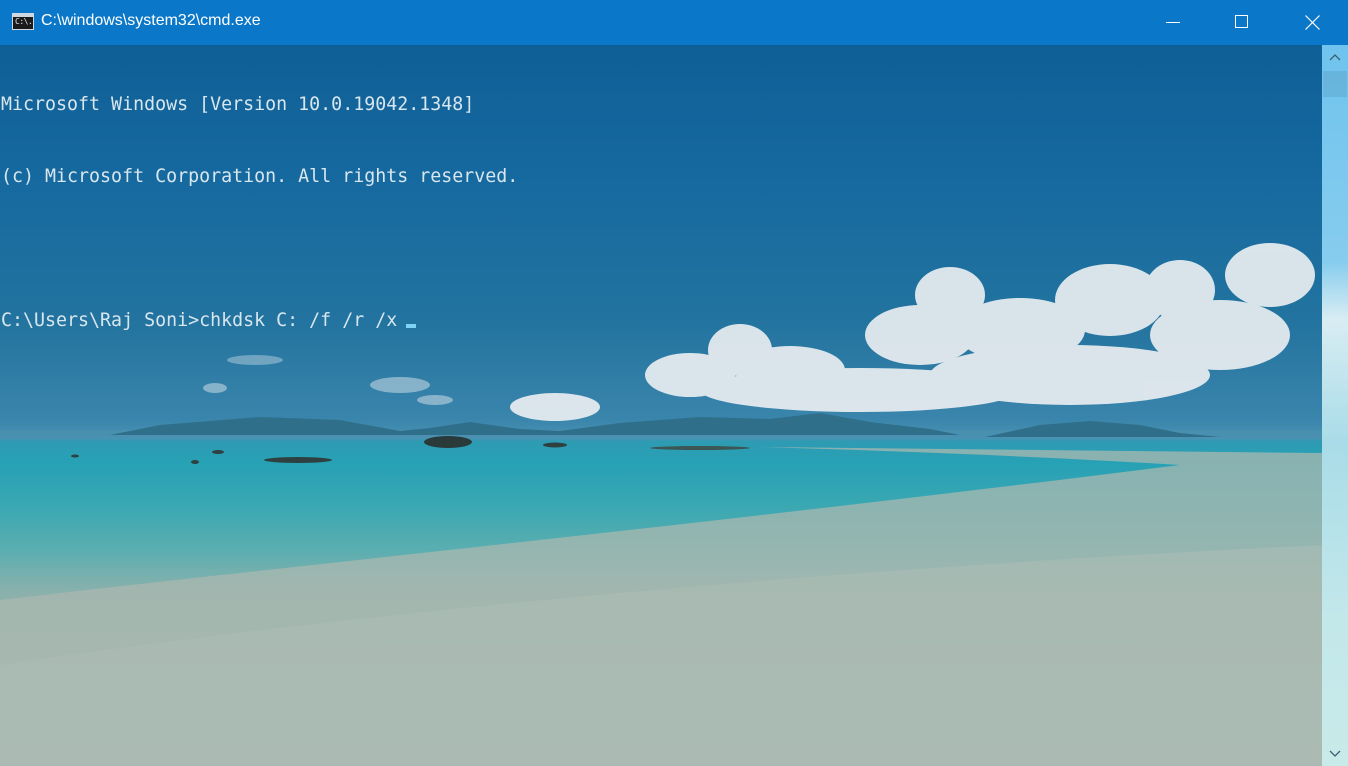 The height and width of the screenshot is (766, 1348). Describe the element at coordinates (1243, 22) in the screenshot. I see `maximize-button` at that location.